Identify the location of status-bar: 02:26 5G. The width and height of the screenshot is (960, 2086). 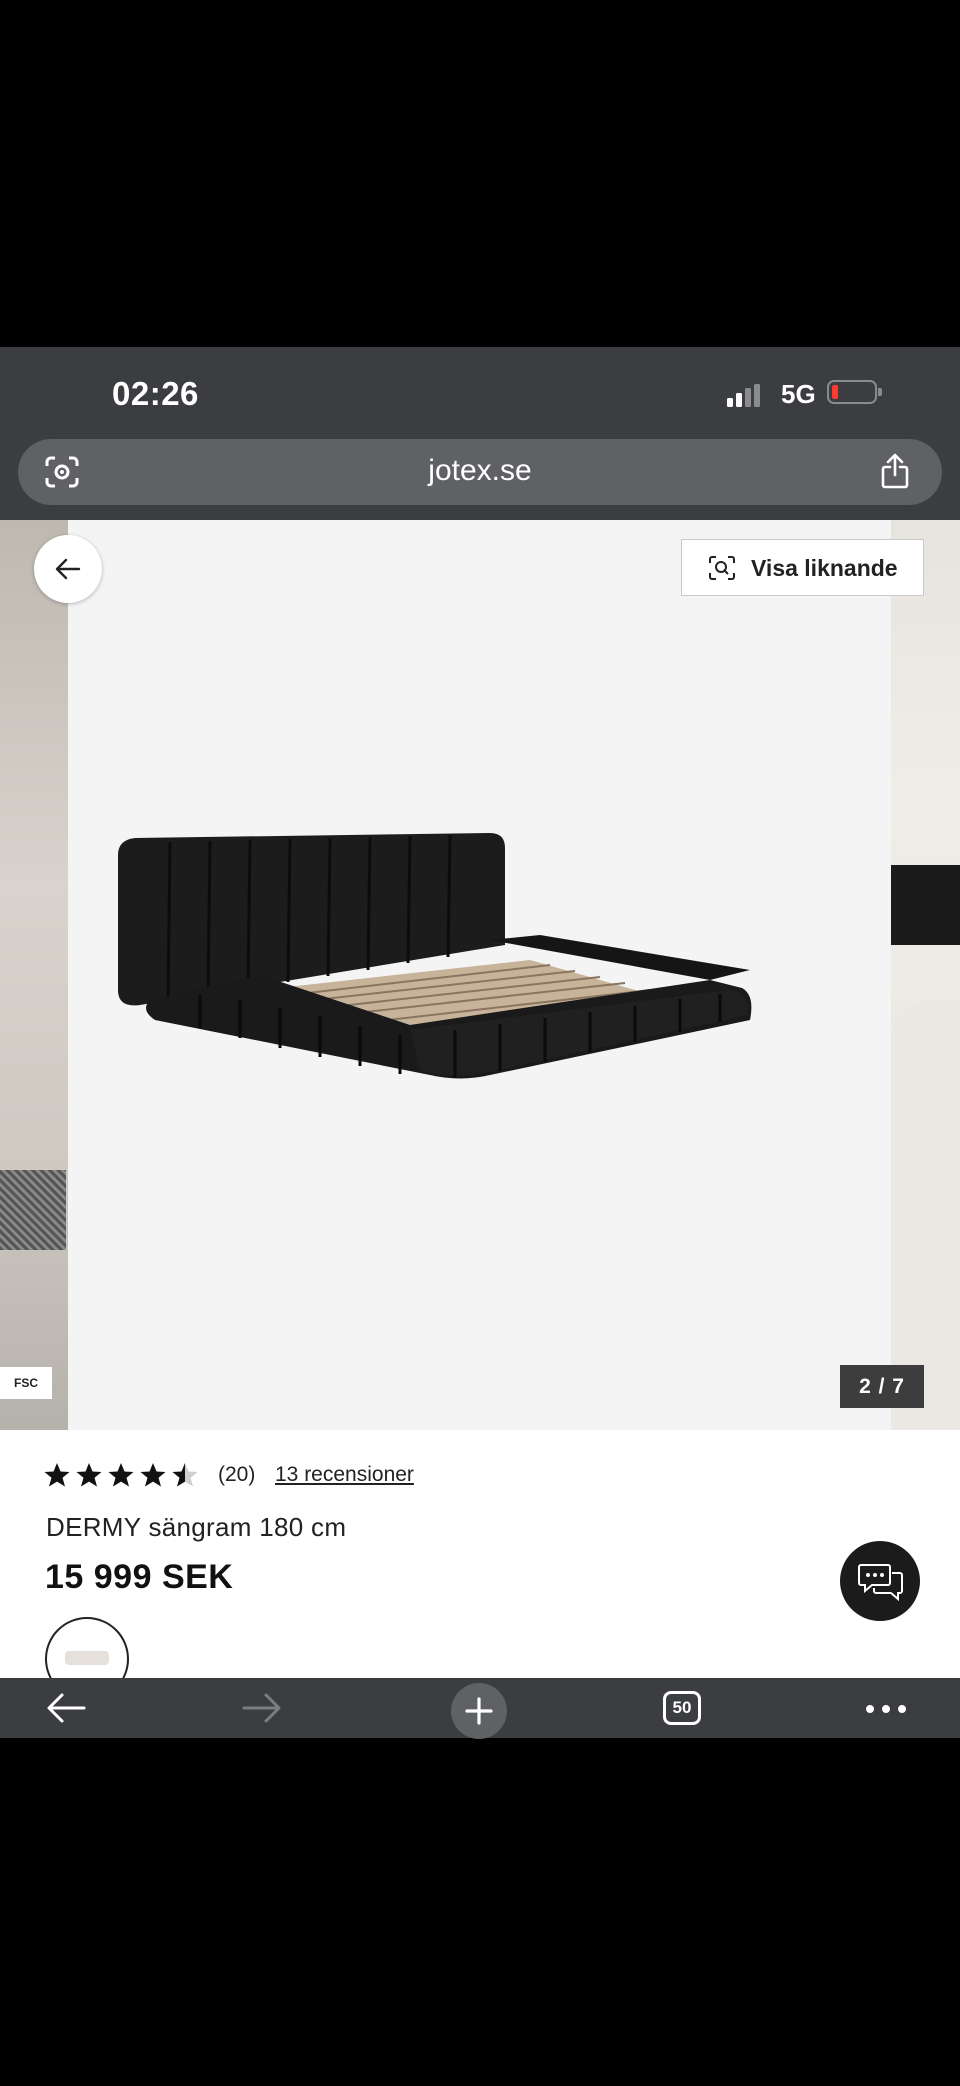
(480, 393).